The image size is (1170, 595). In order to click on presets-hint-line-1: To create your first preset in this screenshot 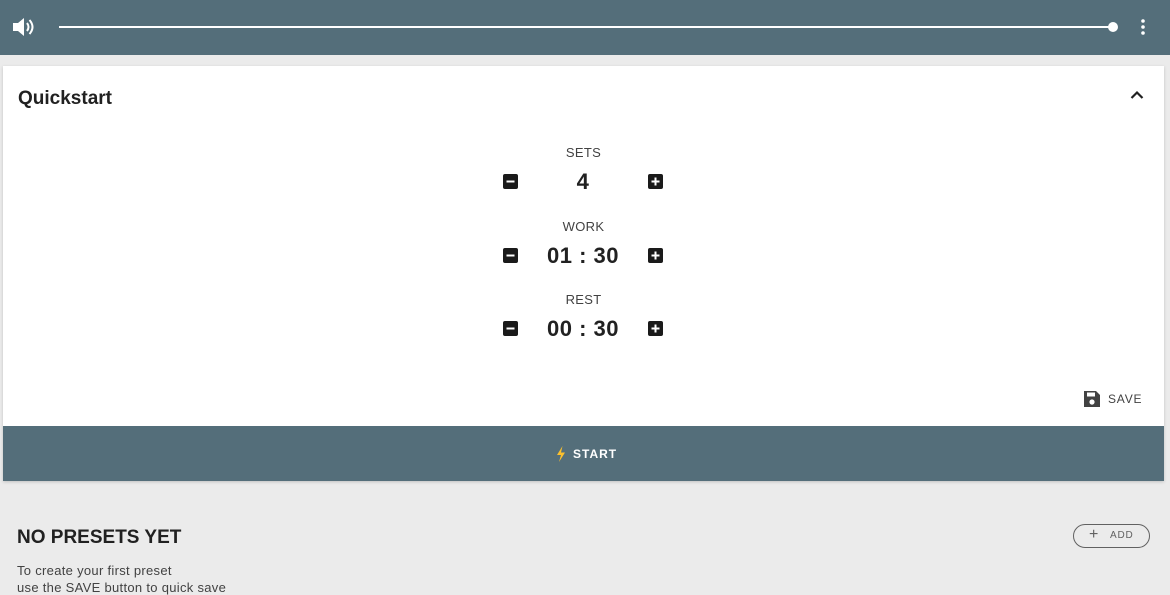, I will do `click(94, 570)`.